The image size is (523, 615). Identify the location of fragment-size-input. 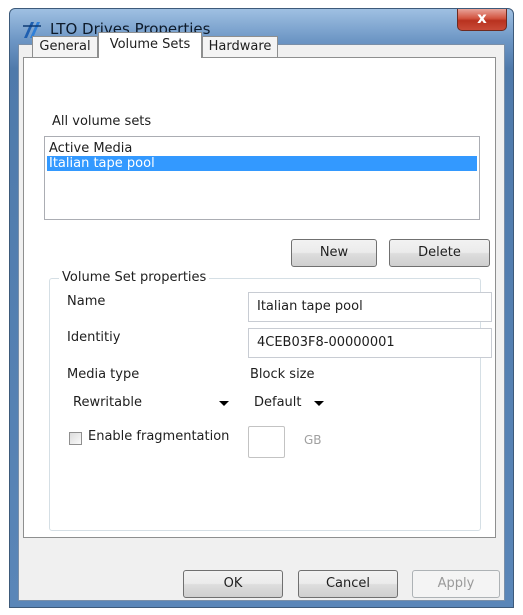
(266, 442).